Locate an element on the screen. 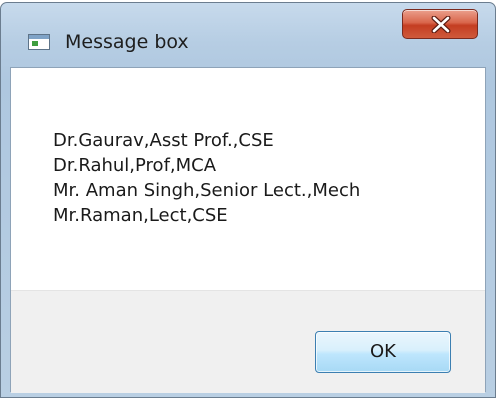  message-line: Dr.Rahul,Prof,MCA is located at coordinates (135, 165).